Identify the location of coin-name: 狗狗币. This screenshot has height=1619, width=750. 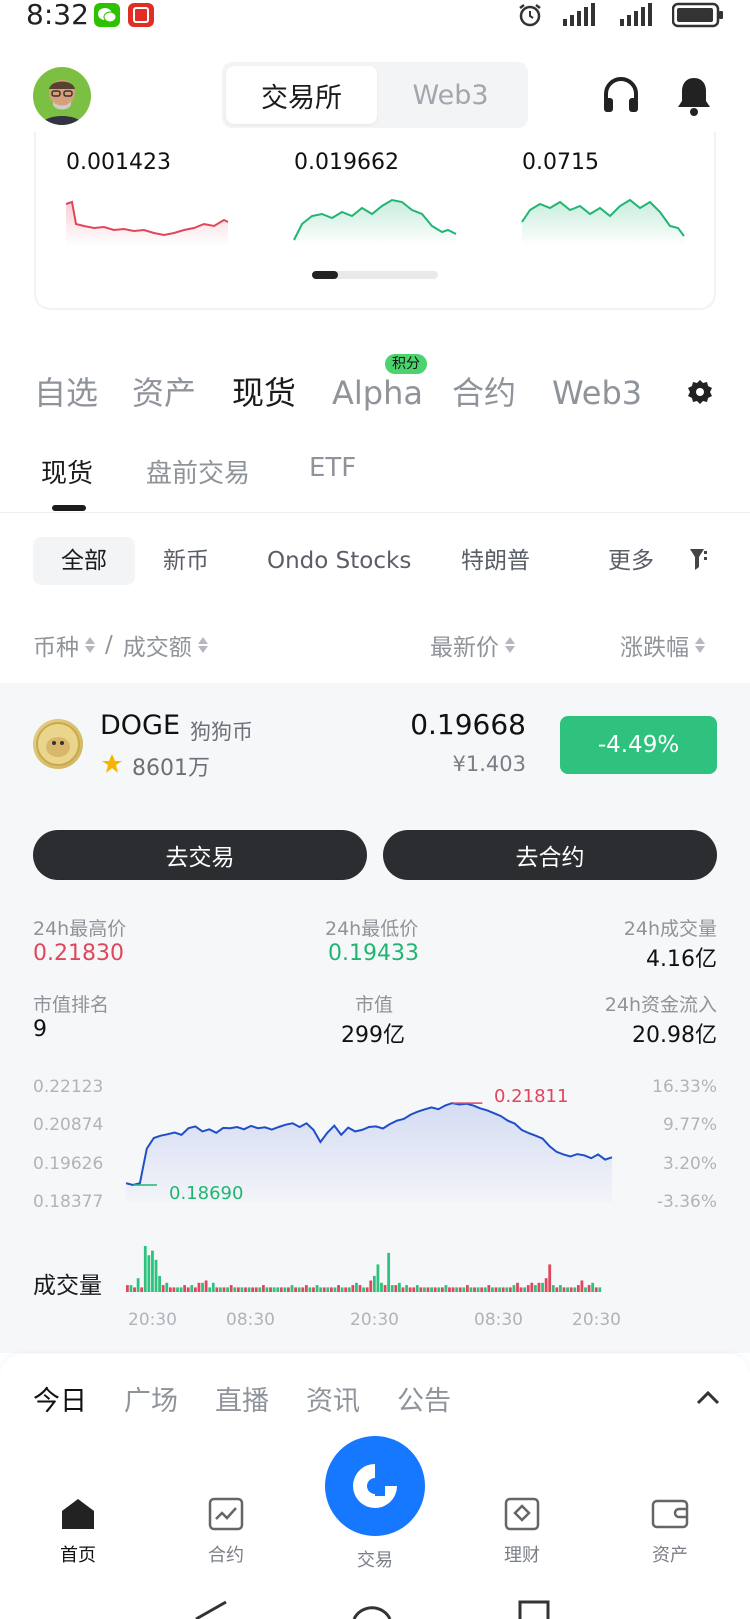
(221, 732).